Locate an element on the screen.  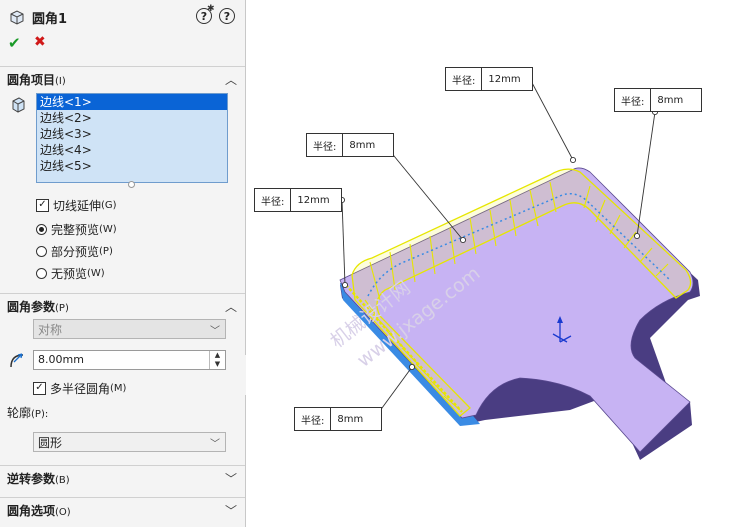
preview-partial-radio: 部分预览 (P) is located at coordinates (74, 251).